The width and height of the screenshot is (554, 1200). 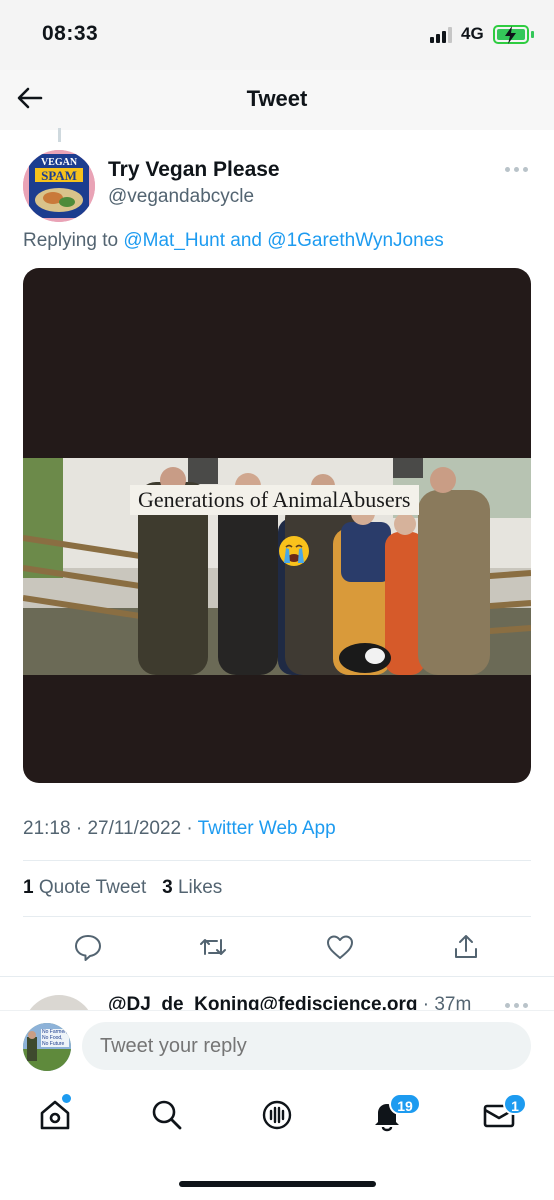 I want to click on quote-count: 1, so click(x=28, y=887).